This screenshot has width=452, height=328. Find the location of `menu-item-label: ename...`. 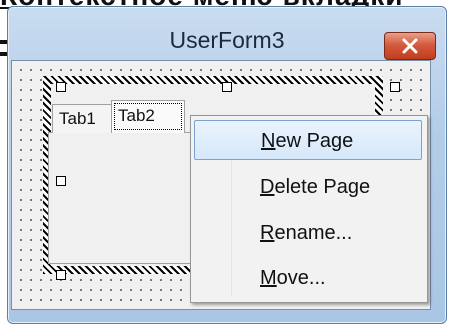

menu-item-label: ename... is located at coordinates (313, 233).